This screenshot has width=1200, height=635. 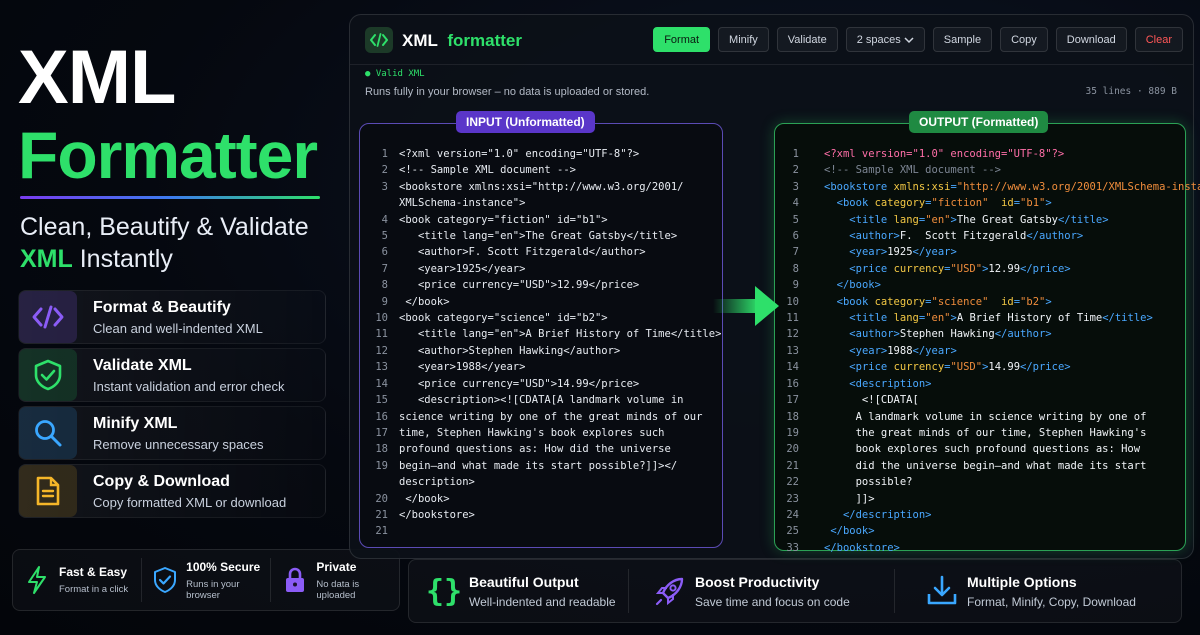 I want to click on code-token: </book>, so click(x=424, y=498).